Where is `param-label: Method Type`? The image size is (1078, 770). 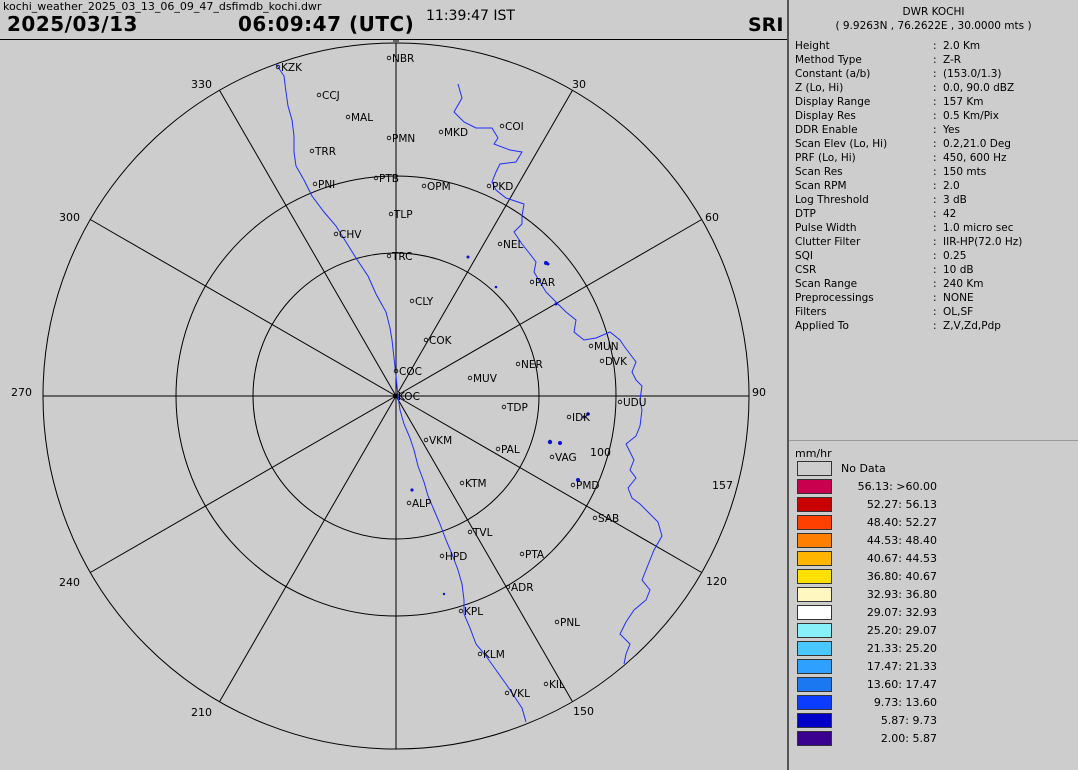
param-label: Method Type is located at coordinates (828, 60).